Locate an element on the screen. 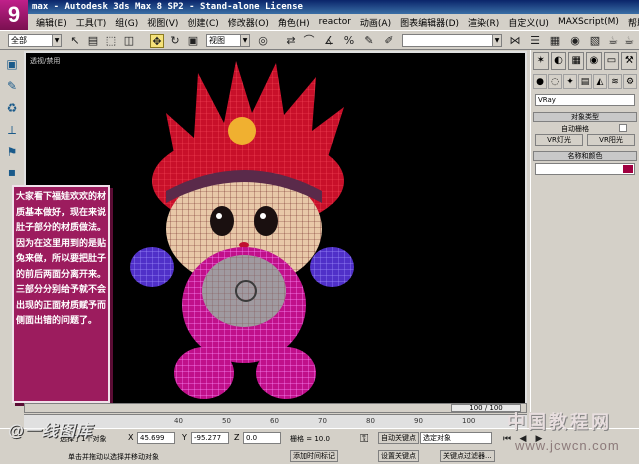 This screenshot has height=464, width=639. command-panel-tabs: ✶ ◐ ▦ ◉ ▭ ⚒ is located at coordinates (585, 62).